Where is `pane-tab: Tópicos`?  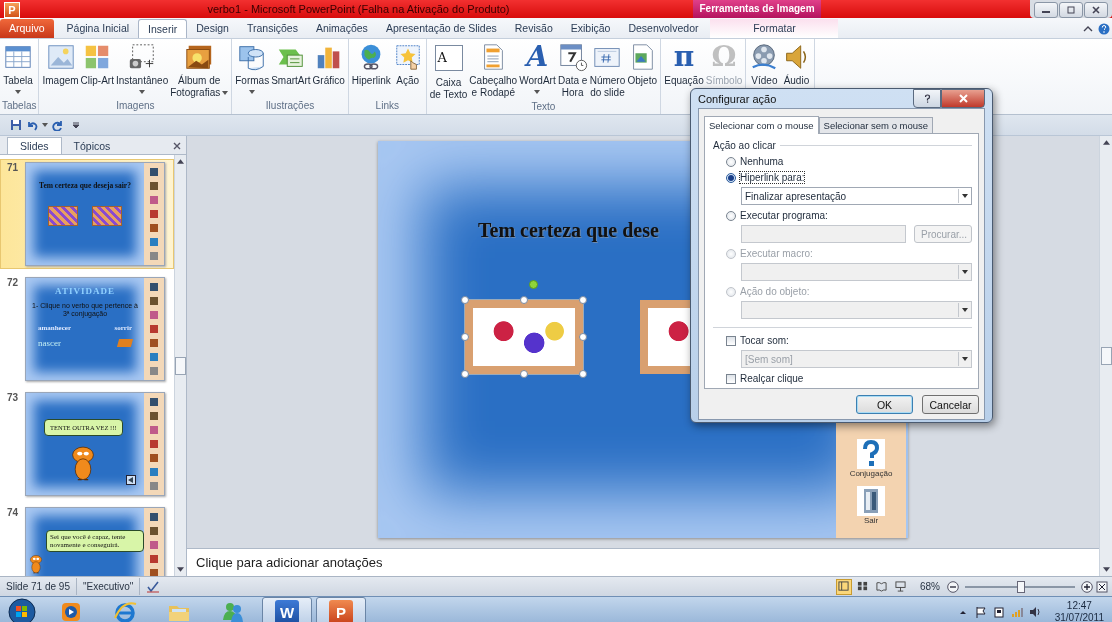 pane-tab: Tópicos is located at coordinates (92, 146).